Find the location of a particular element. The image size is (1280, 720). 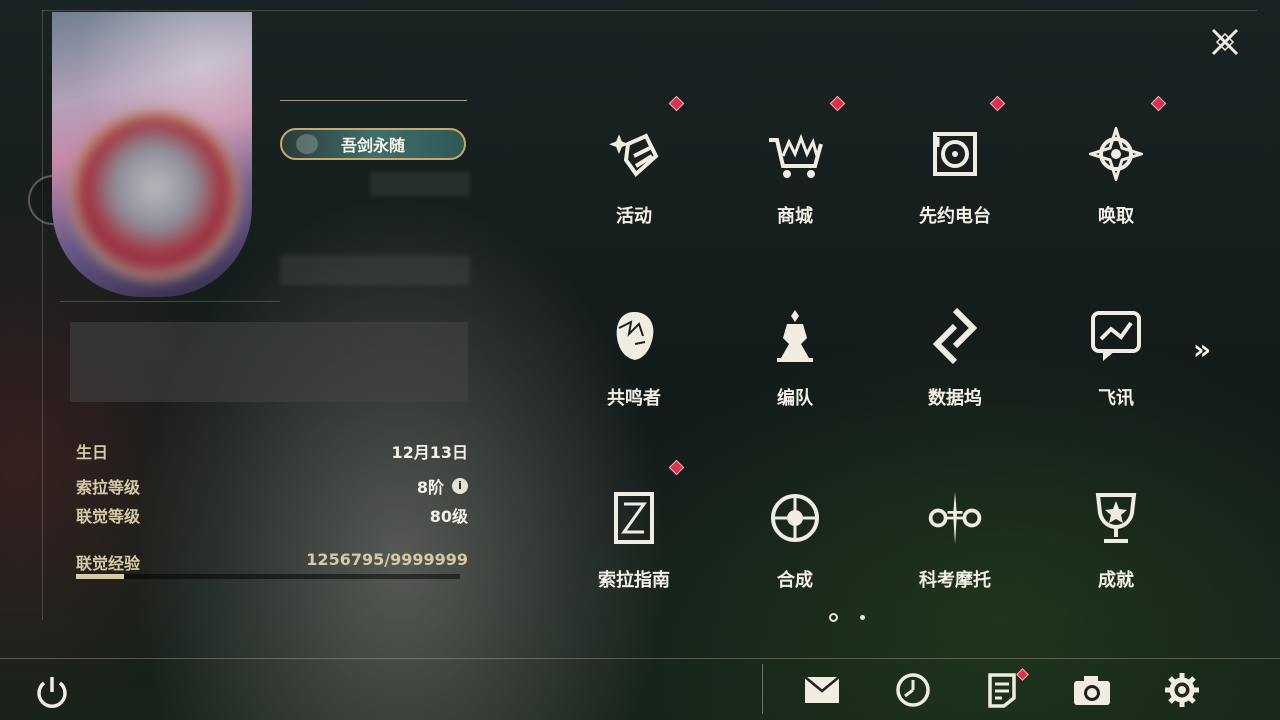

exp-value: 1256795/9999999 is located at coordinates (387, 559).